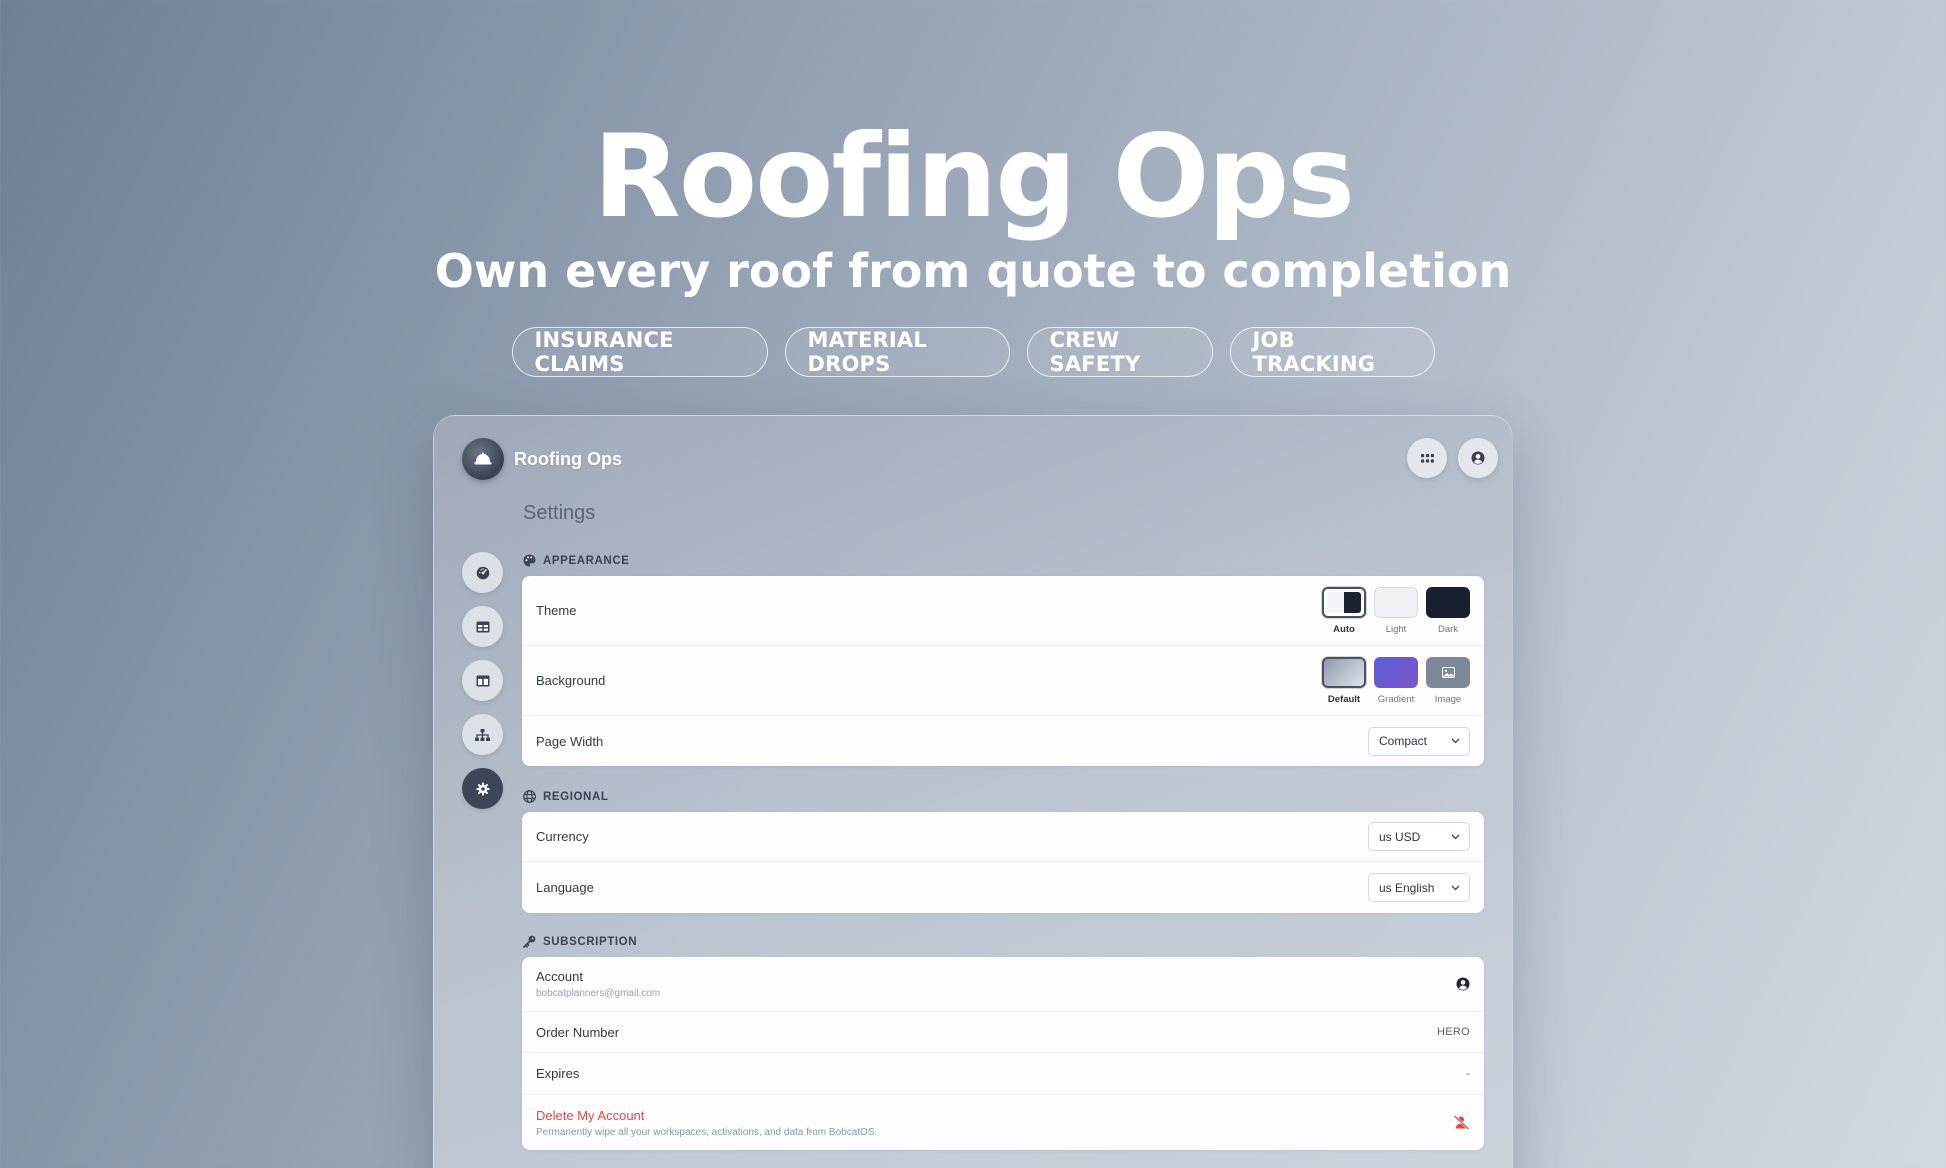 Image resolution: width=1946 pixels, height=1168 pixels. I want to click on apps-grid-icon, so click(1427, 458).